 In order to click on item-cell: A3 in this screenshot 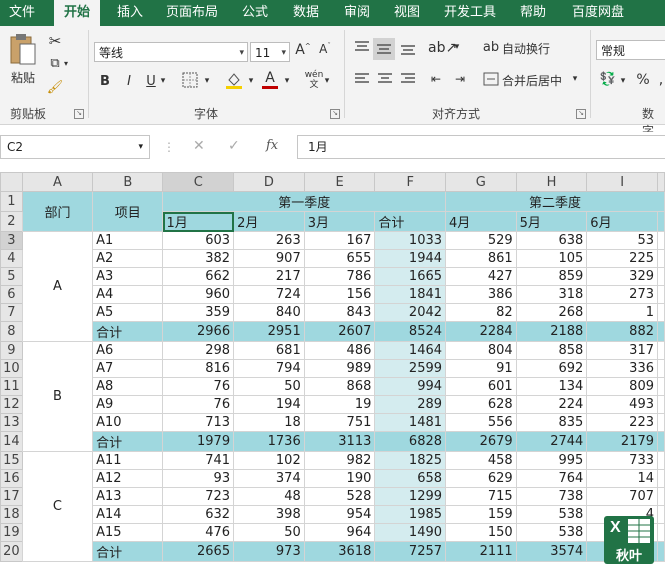, I will do `click(128, 276)`.